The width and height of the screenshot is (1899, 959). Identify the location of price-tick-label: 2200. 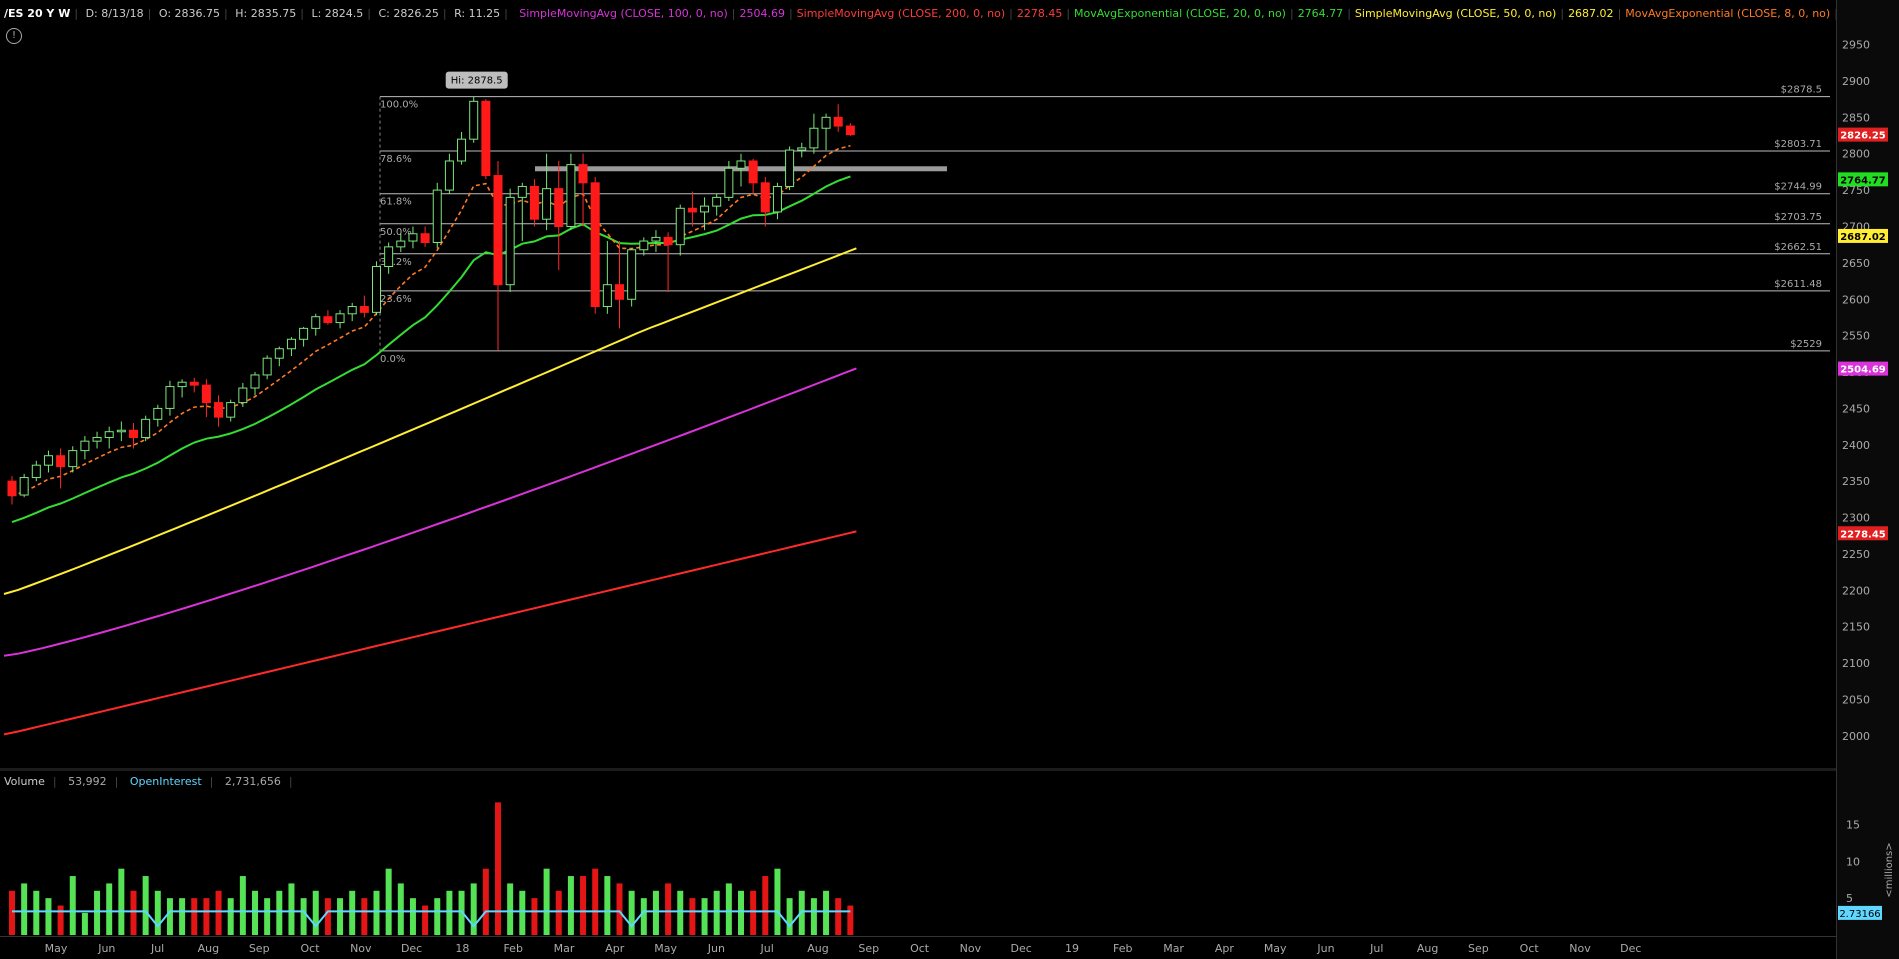
(1856, 590).